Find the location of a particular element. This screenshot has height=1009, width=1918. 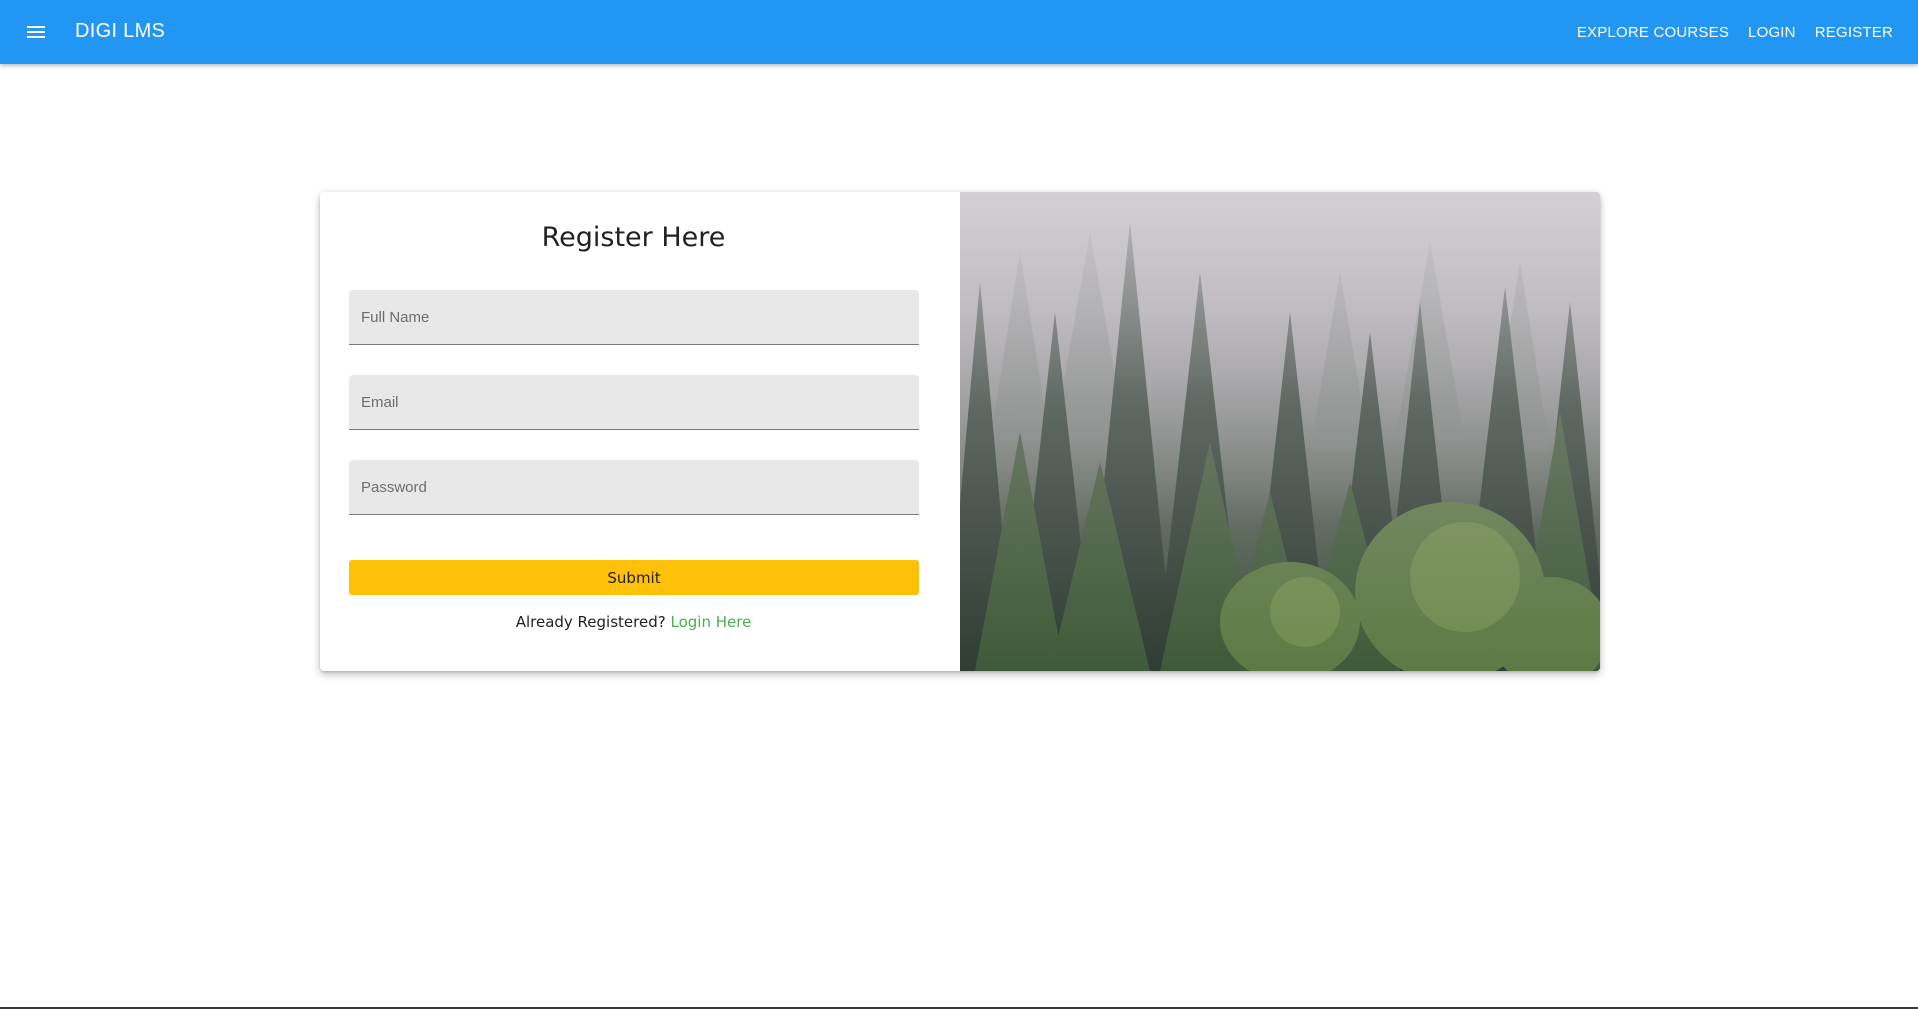

menu-icon is located at coordinates (36, 32).